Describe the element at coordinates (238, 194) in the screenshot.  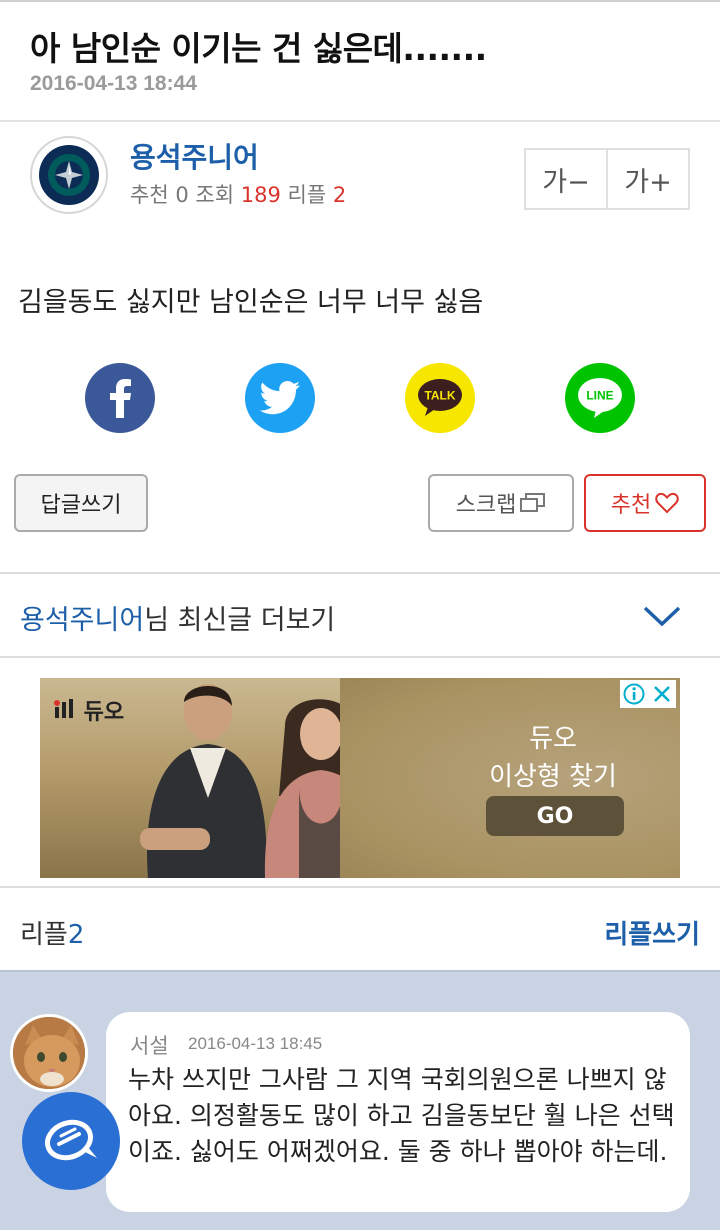
I see `author-stats: 추천 0 조회 189 리플 2` at that location.